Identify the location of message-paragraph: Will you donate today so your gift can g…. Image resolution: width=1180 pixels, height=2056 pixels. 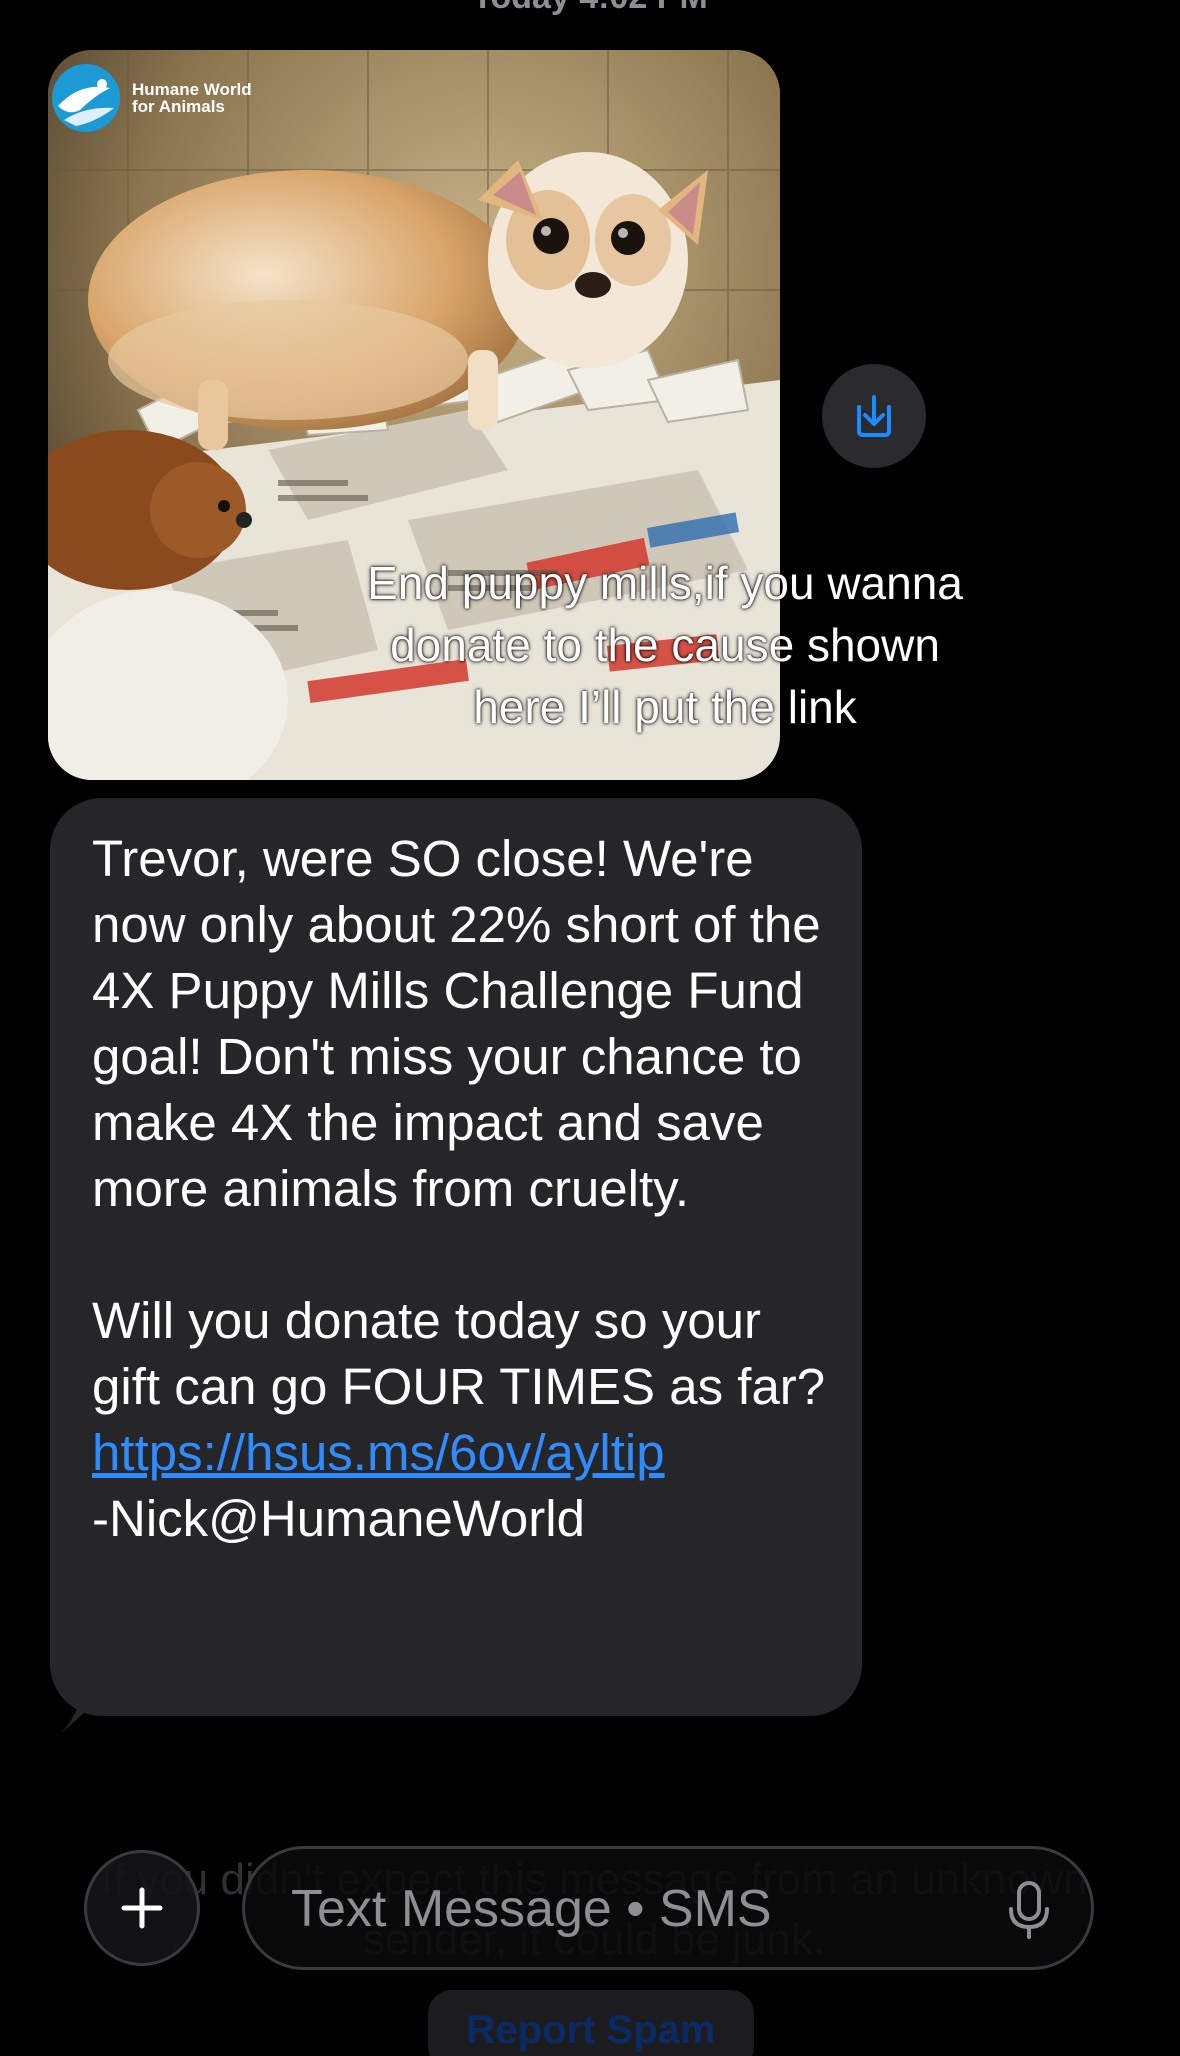
(462, 1387).